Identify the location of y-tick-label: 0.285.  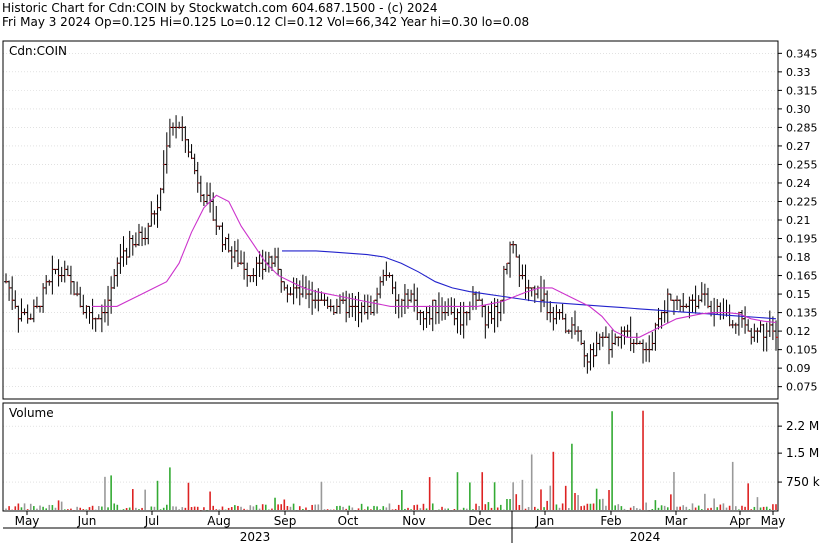
(802, 127).